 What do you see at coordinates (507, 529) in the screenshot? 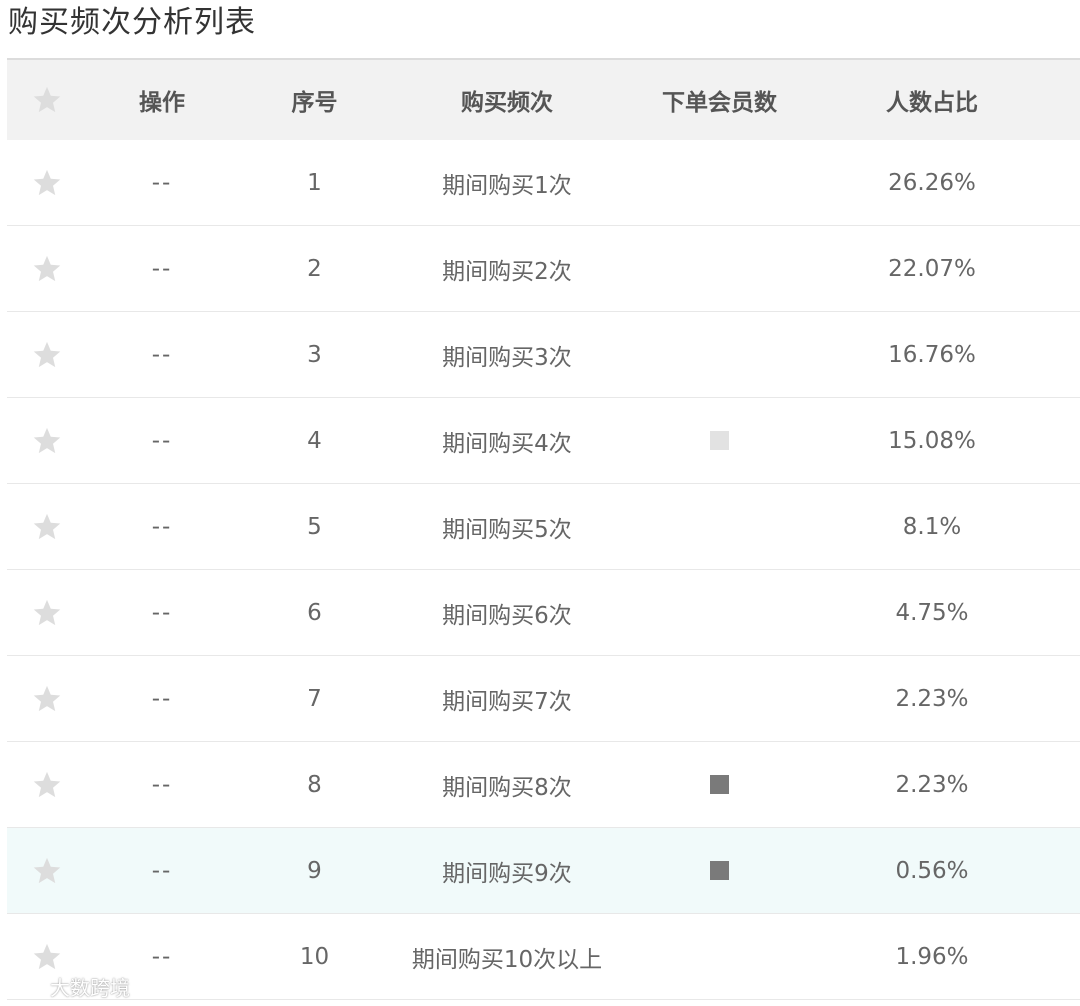
I see `row-purchase-frequency: 期间购买5次` at bounding box center [507, 529].